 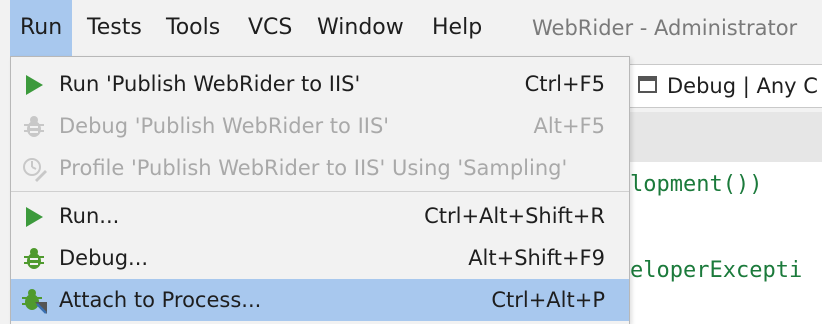 I want to click on run-configuration-selector: Debug | Any C, so click(x=725, y=86).